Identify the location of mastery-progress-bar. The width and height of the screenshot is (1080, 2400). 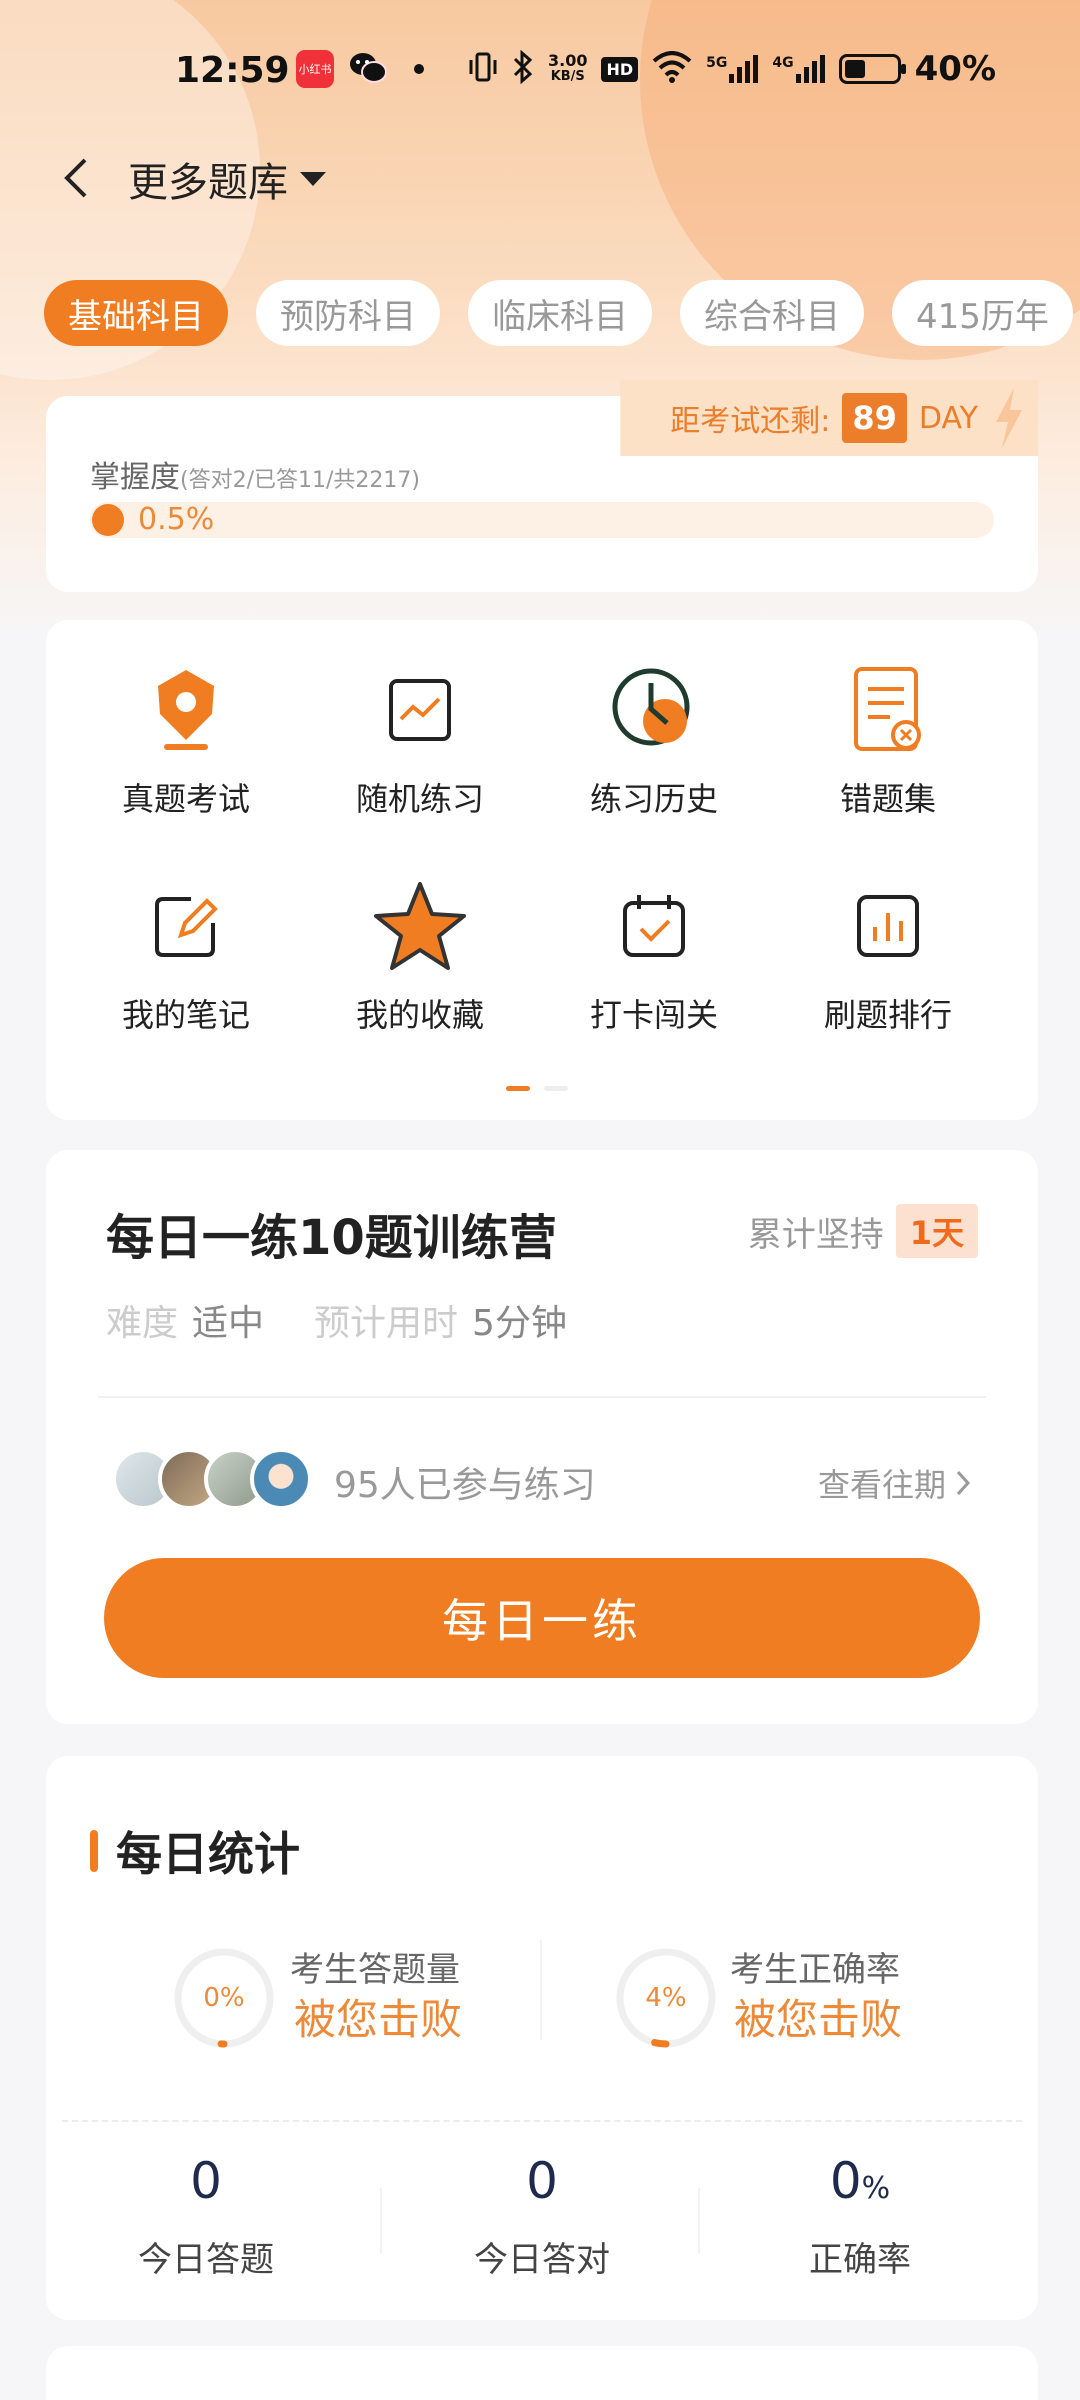
(542, 520).